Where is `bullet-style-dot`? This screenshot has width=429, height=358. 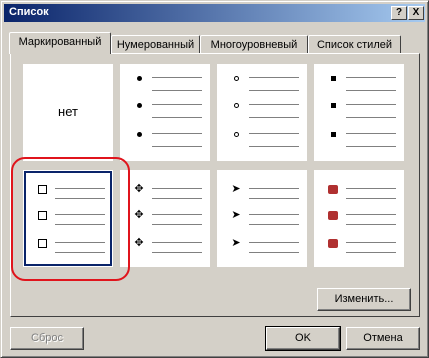 bullet-style-dot is located at coordinates (165, 112).